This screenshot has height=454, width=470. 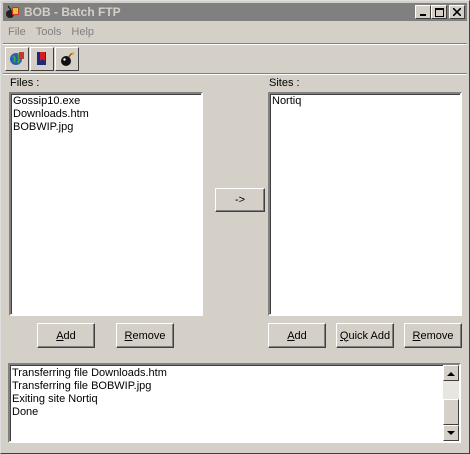 I want to click on toolbar-divider, so click(x=235, y=44).